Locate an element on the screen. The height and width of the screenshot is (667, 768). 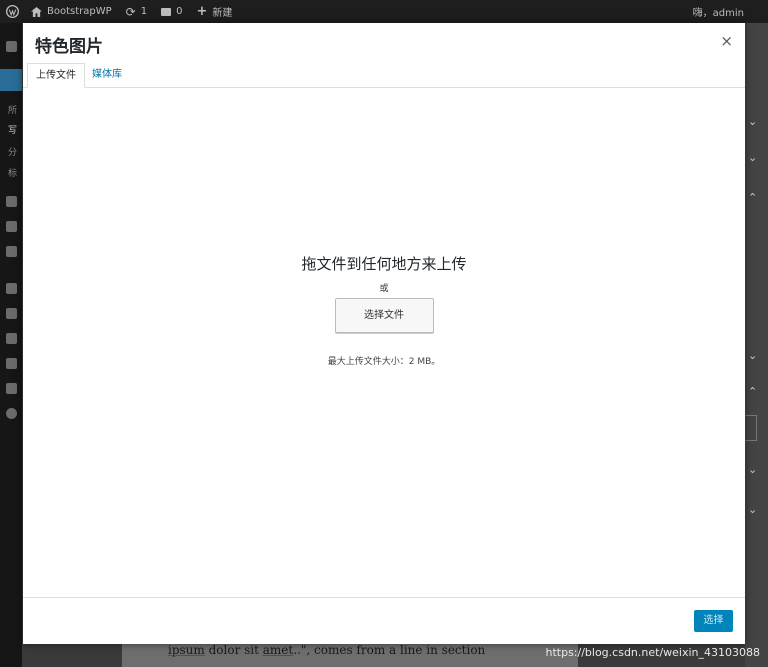
comments-count: 0 is located at coordinates (179, 11).